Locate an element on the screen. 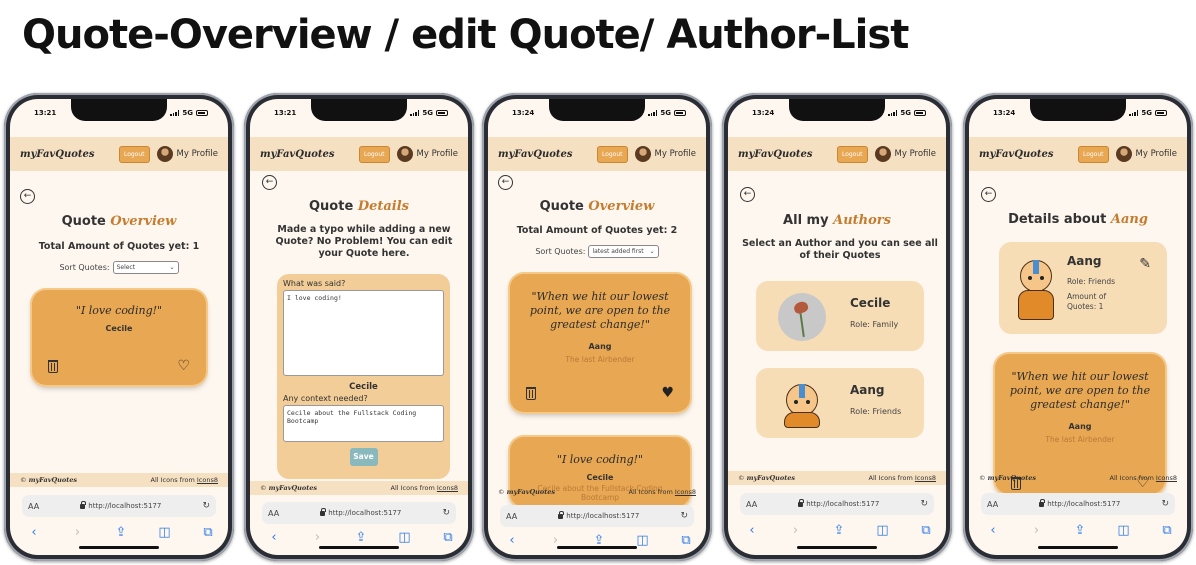 This screenshot has width=1196, height=565. footer-credit: All Icons from is located at coordinates (412, 488).